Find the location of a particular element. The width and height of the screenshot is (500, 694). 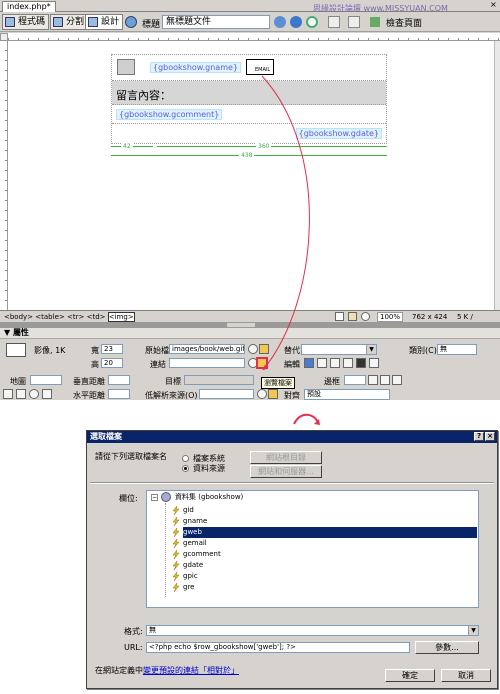

datasource-radio is located at coordinates (185, 468).